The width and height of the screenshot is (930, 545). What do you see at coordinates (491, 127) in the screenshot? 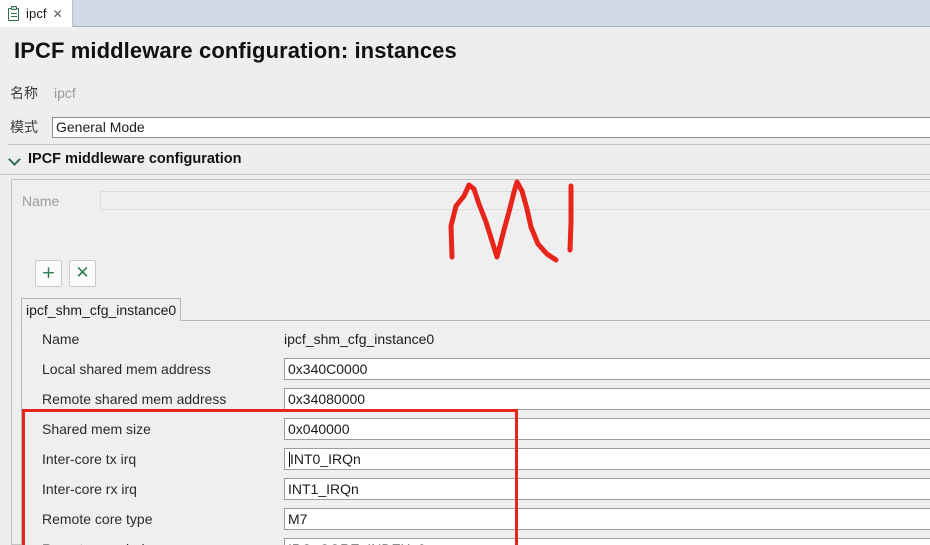
I see `mode-input: General Mode` at bounding box center [491, 127].